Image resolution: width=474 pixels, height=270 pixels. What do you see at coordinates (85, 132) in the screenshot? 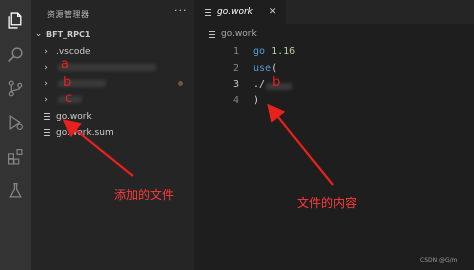
I see `tree-item-label: go.work.sum` at bounding box center [85, 132].